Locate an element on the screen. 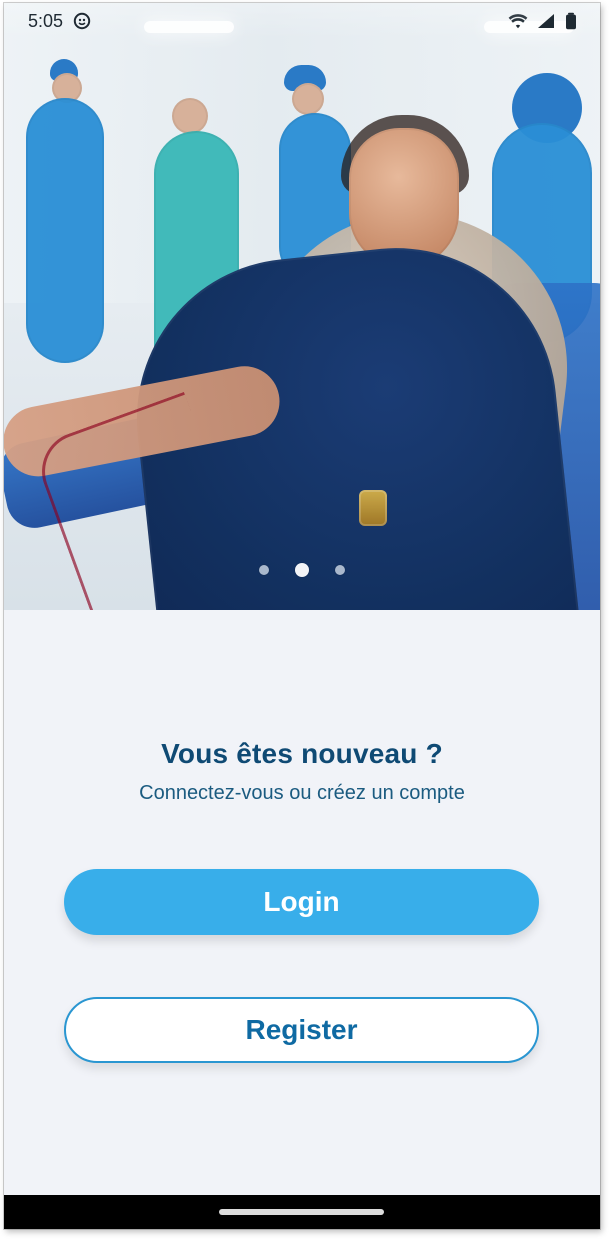 The width and height of the screenshot is (611, 1241). status-bar: 5:05 is located at coordinates (302, 21).